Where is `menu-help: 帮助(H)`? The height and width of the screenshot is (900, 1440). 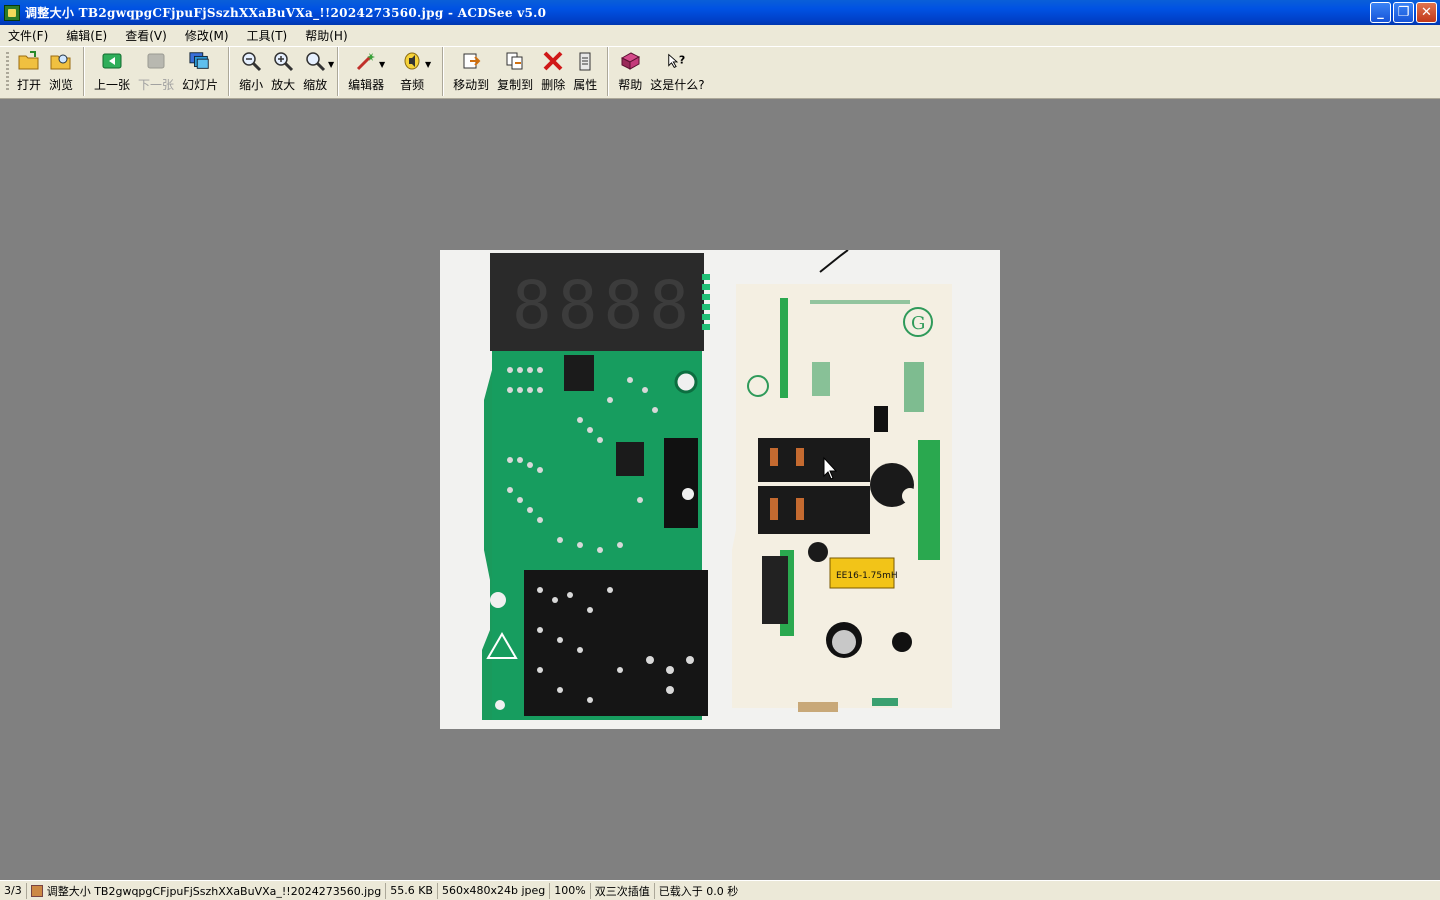 menu-help: 帮助(H) is located at coordinates (326, 35).